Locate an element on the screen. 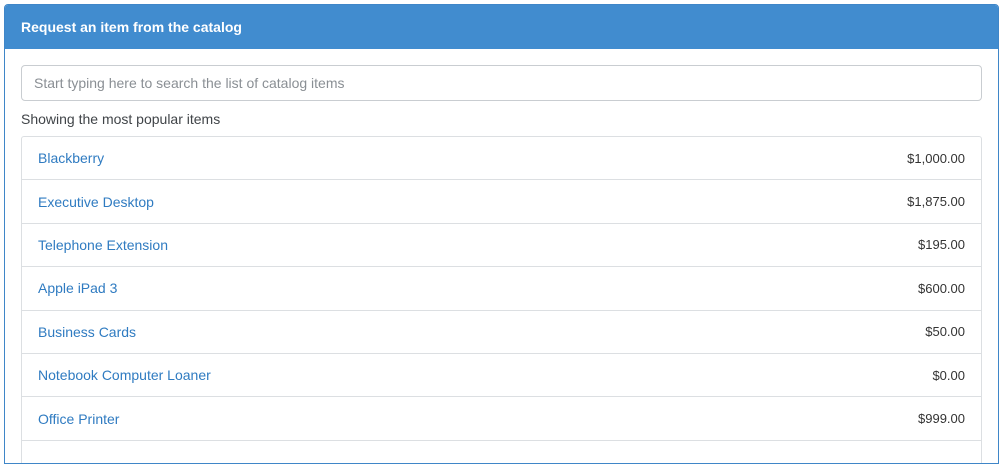 This screenshot has height=464, width=1005. catalog-item-row: Notebook Computer Loaner $0.00 is located at coordinates (501, 376).